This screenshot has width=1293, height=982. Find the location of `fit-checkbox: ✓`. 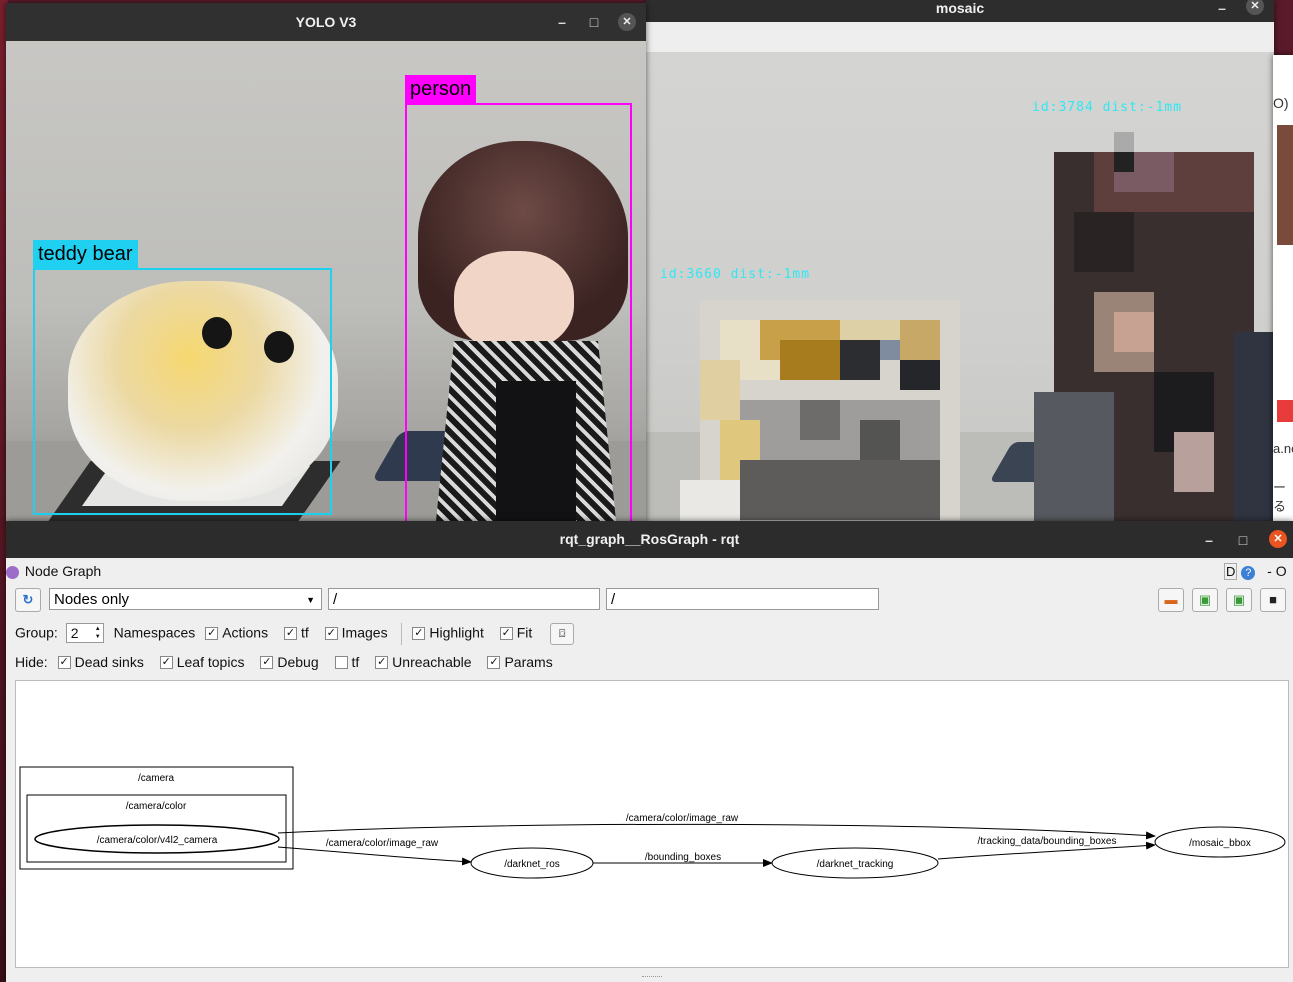

fit-checkbox: ✓ is located at coordinates (506, 633).